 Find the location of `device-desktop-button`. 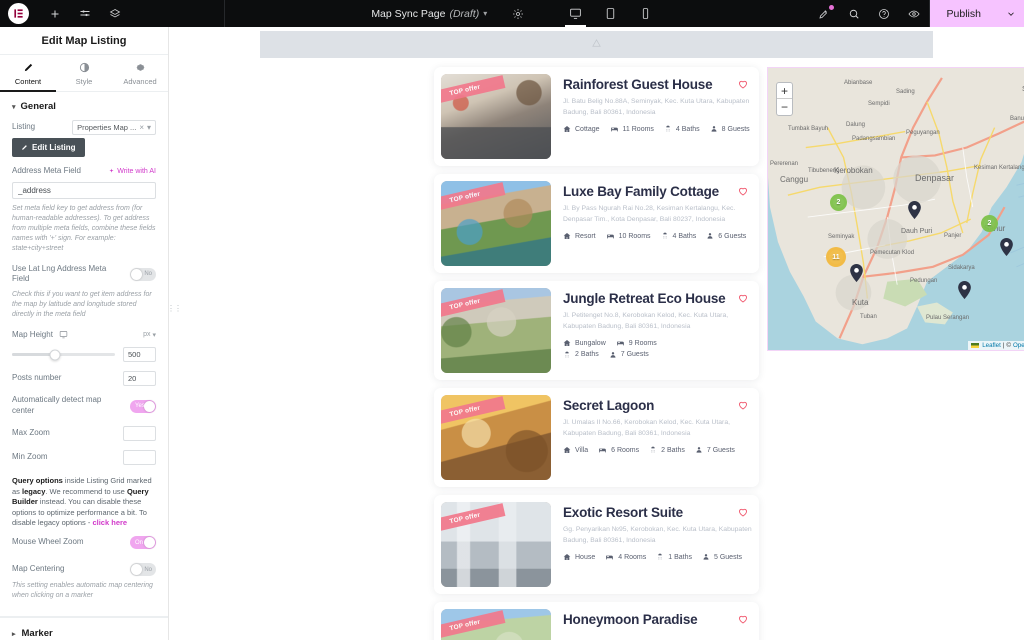

device-desktop-button is located at coordinates (575, 13).